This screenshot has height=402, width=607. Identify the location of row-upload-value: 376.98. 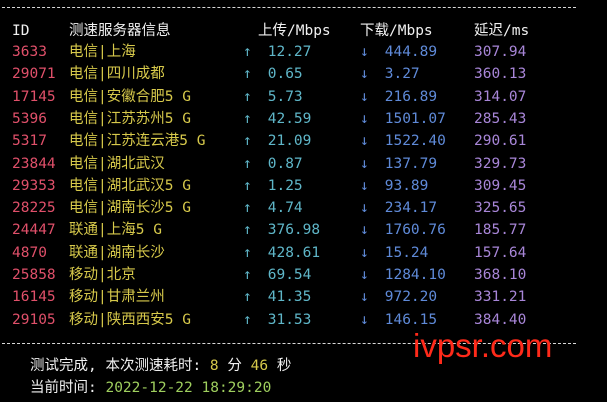
(294, 230).